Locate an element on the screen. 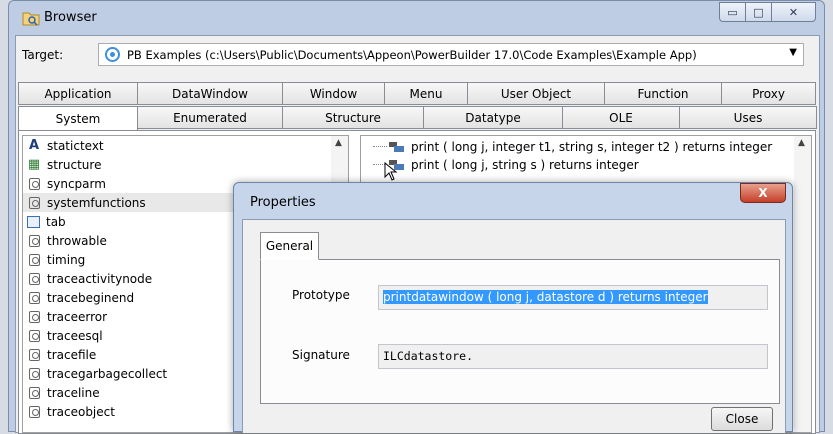 Image resolution: width=833 pixels, height=434 pixels. tab-proxy: Proxy is located at coordinates (768, 93).